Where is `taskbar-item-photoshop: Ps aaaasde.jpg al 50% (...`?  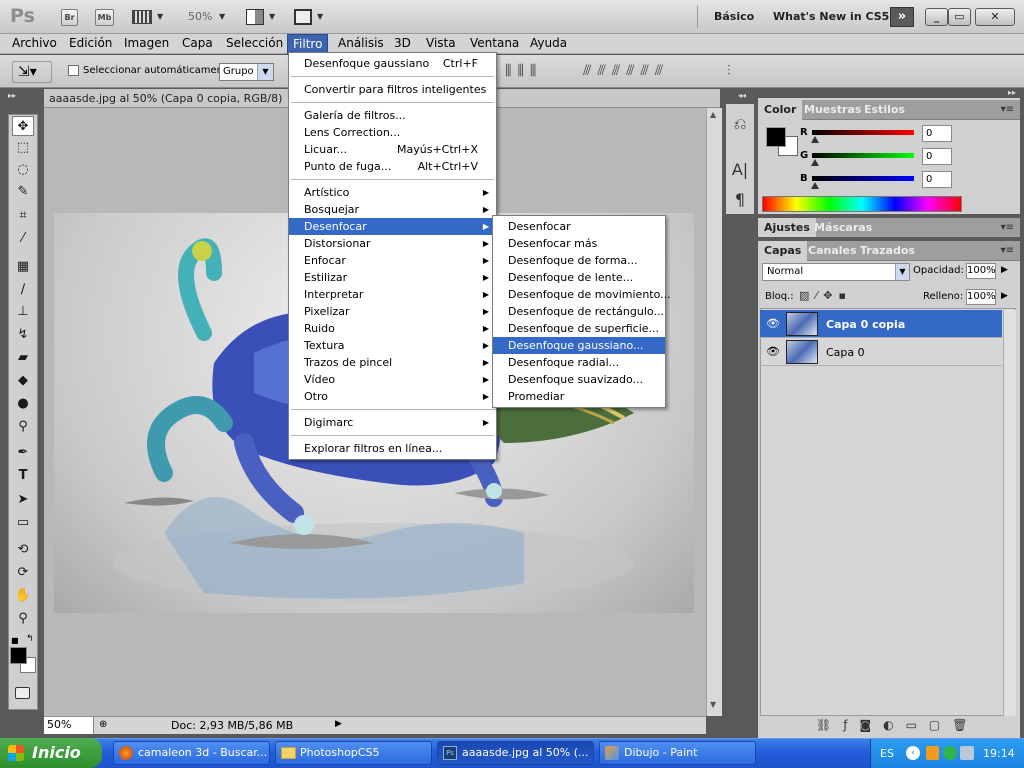
taskbar-item-photoshop: Ps aaaasde.jpg al 50% (... is located at coordinates (515, 753).